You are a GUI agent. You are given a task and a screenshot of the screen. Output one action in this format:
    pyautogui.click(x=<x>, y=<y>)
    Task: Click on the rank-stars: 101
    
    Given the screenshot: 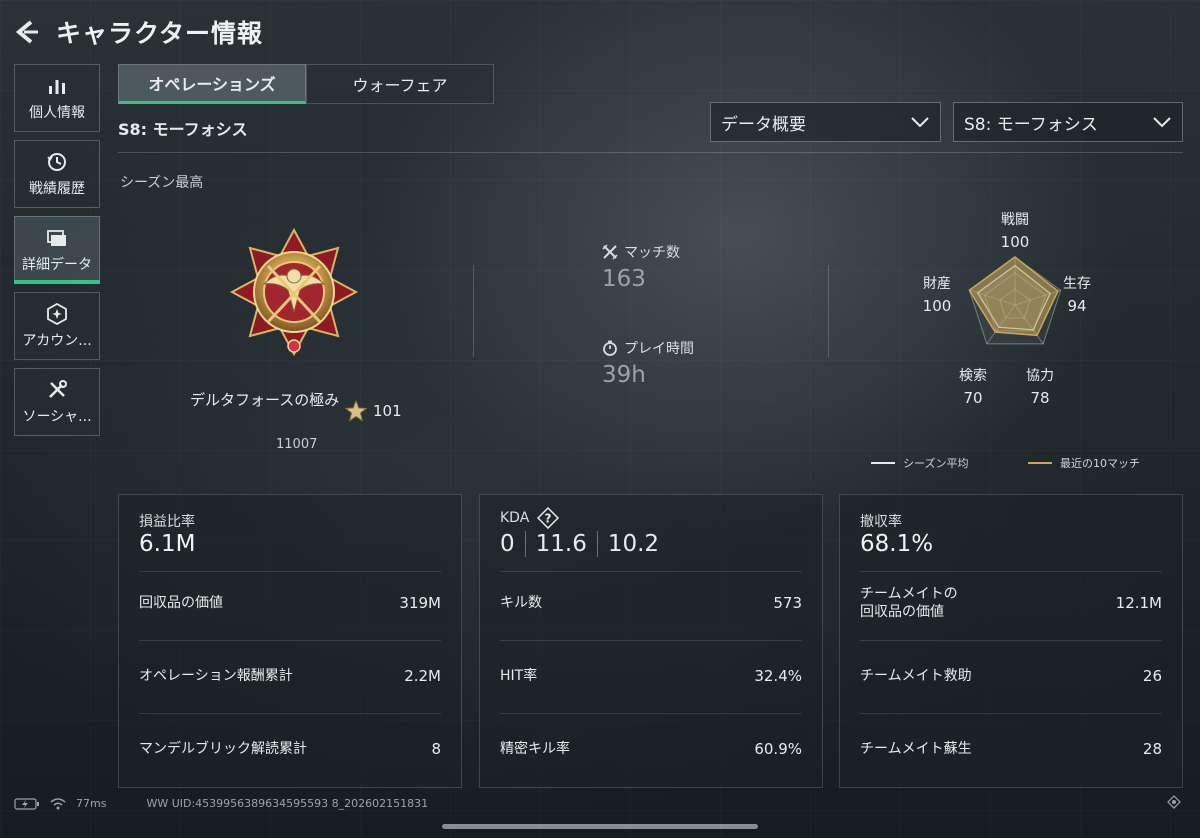 What is the action you would take?
    pyautogui.click(x=373, y=411)
    